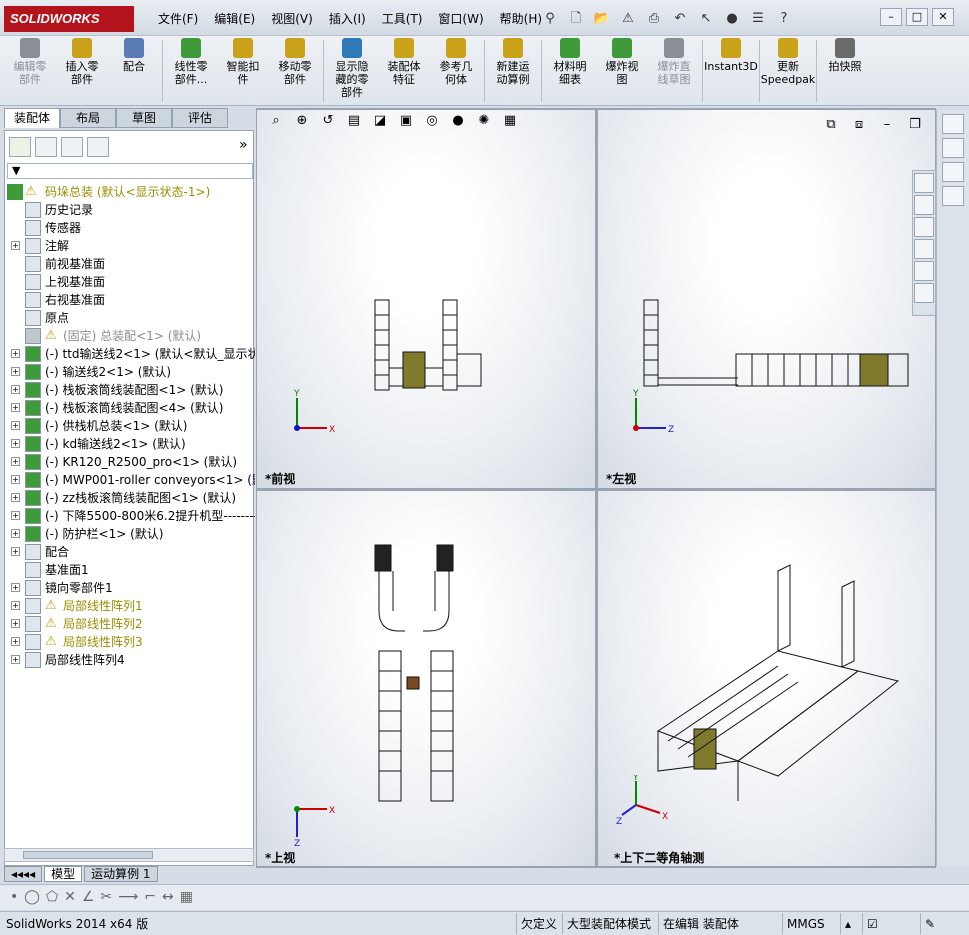  What do you see at coordinates (130, 354) in the screenshot?
I see `tree-item: + (-) ttd输送线2<1> (默认<默认_显示状态` at bounding box center [130, 354].